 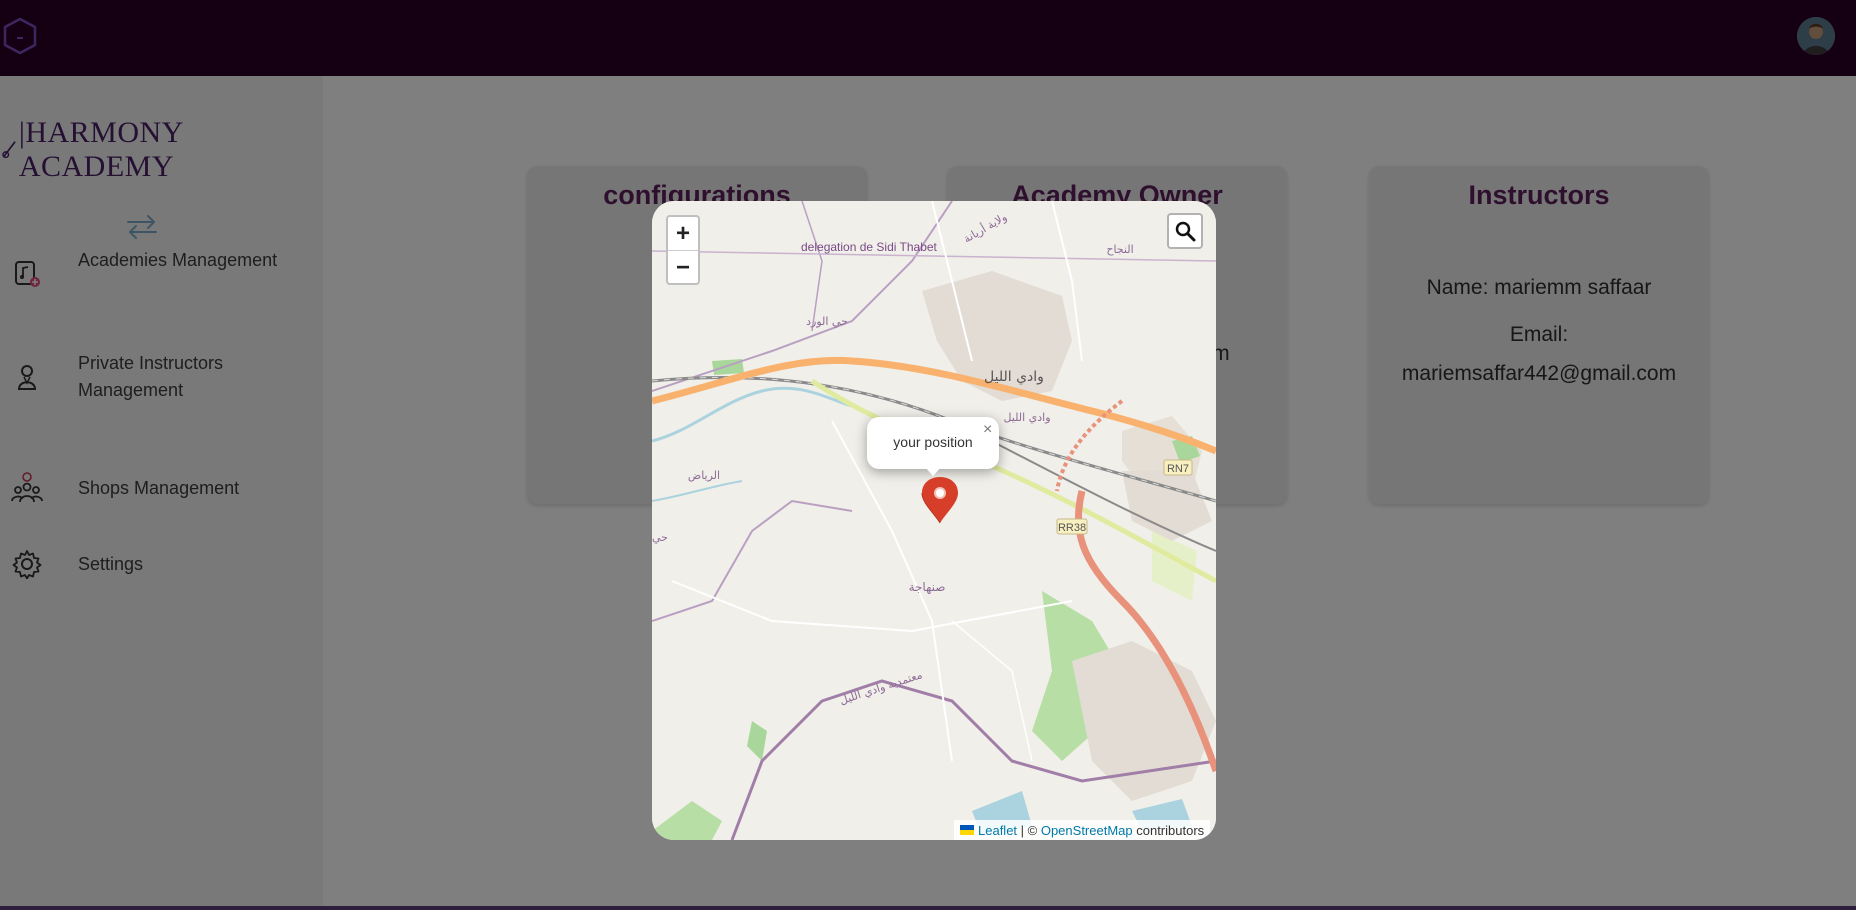 I want to click on map-label-najah: النجاح, so click(x=1119, y=249).